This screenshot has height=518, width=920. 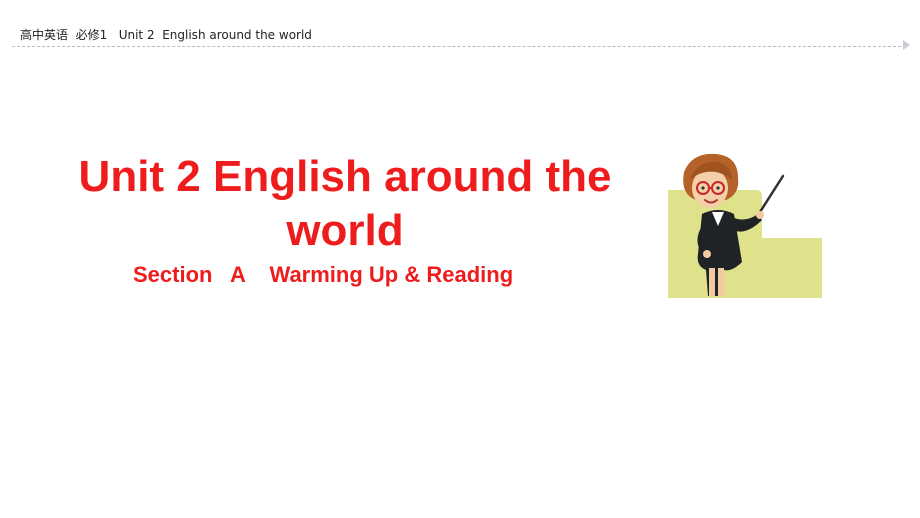 I want to click on header-divider, so click(x=459, y=46).